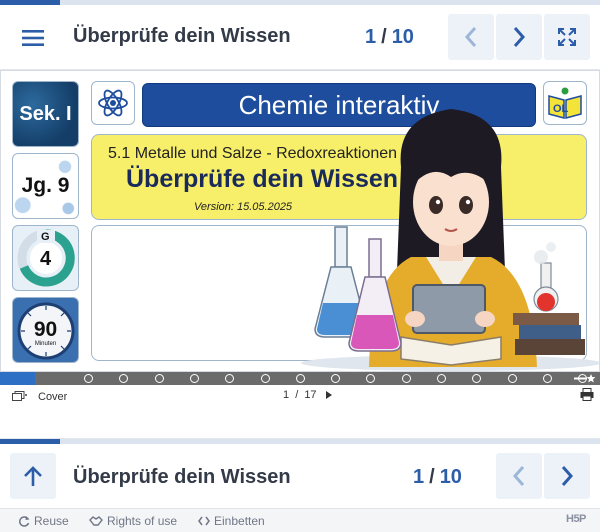 The image size is (600, 532). I want to click on page-current: 1, so click(286, 395).